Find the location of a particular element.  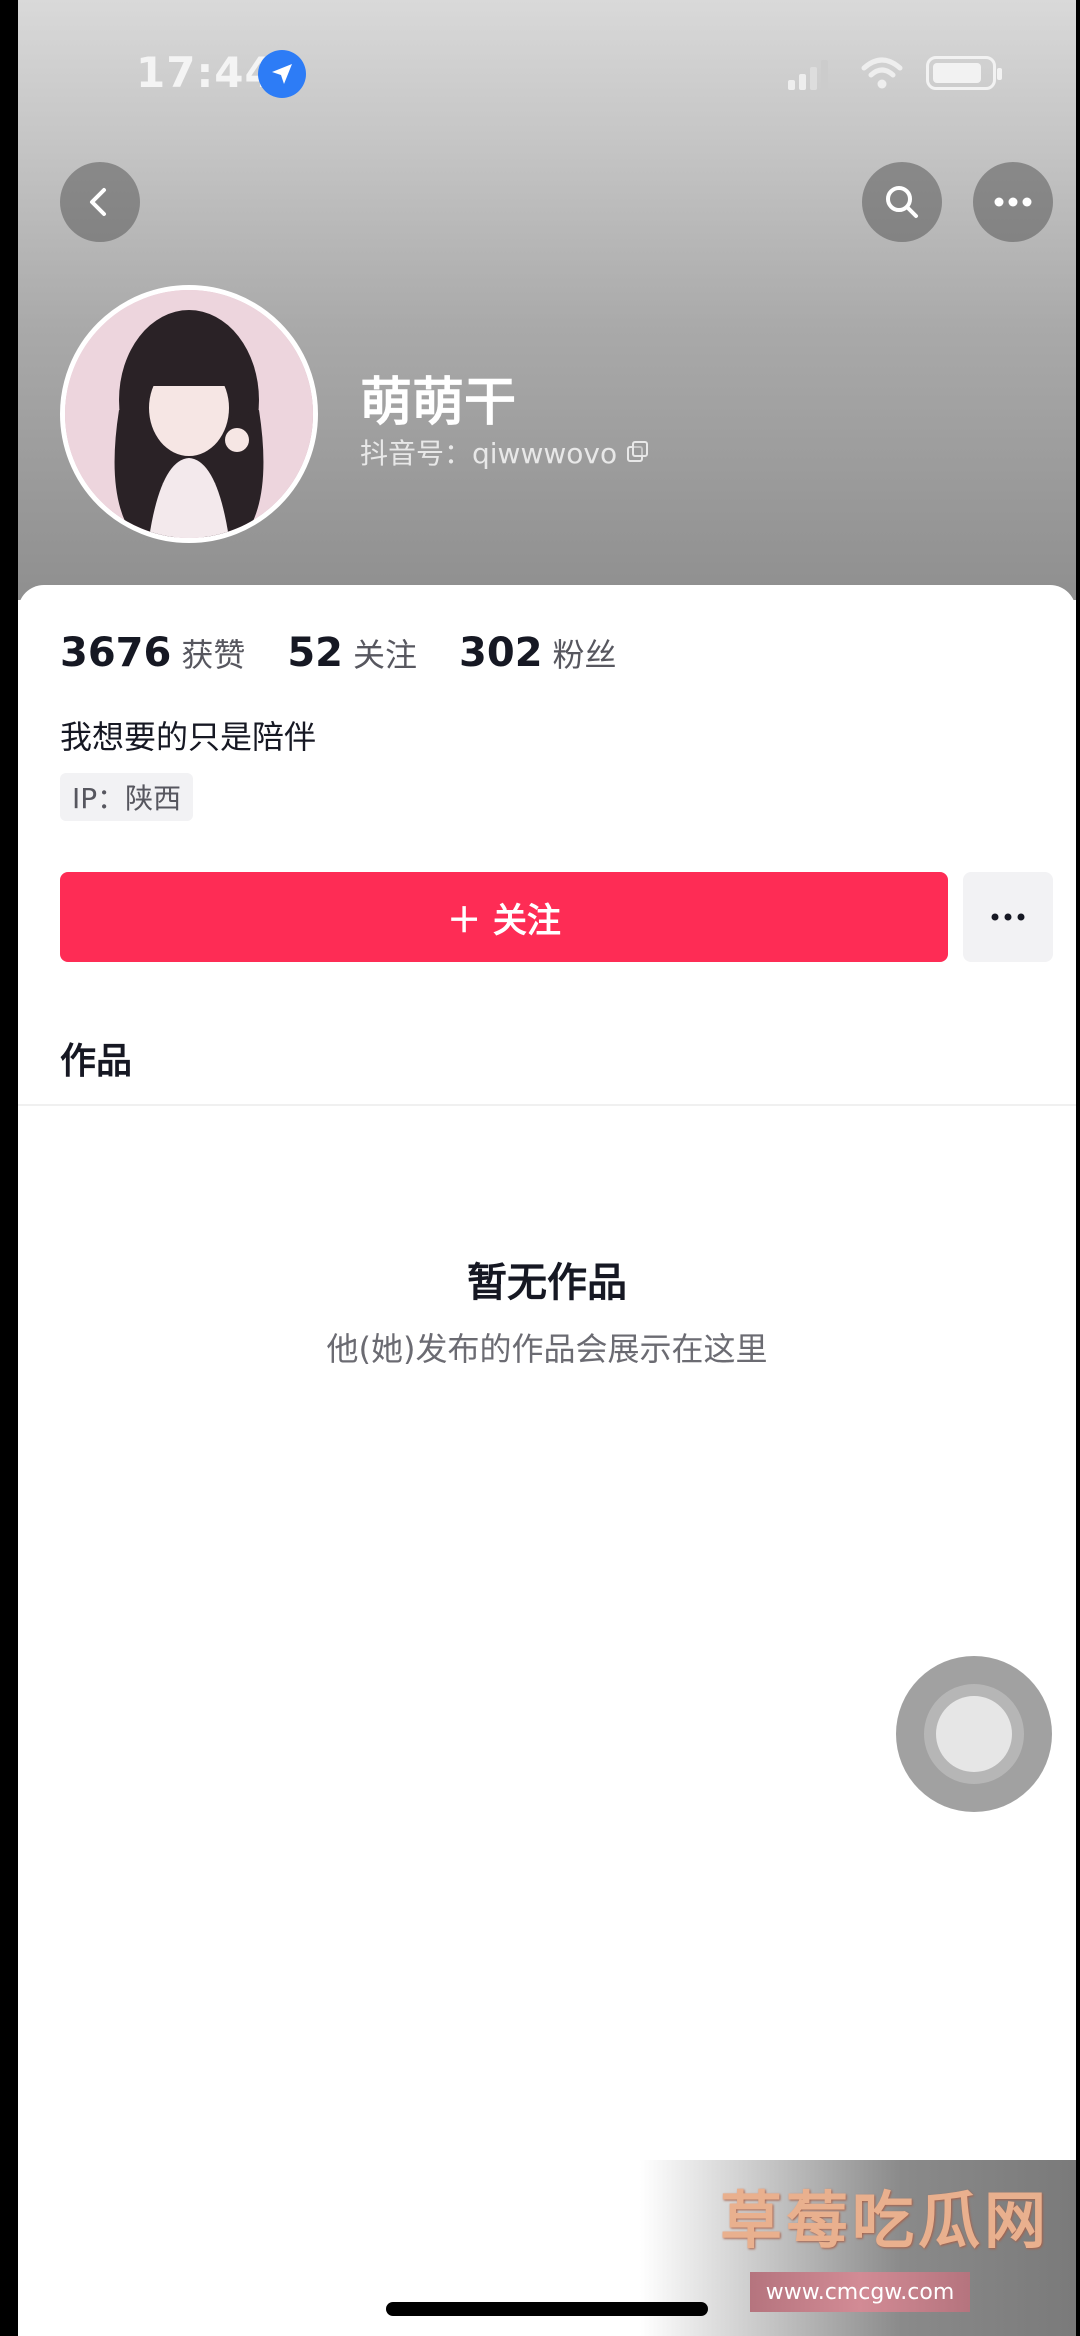

more-options-button is located at coordinates (1013, 202).